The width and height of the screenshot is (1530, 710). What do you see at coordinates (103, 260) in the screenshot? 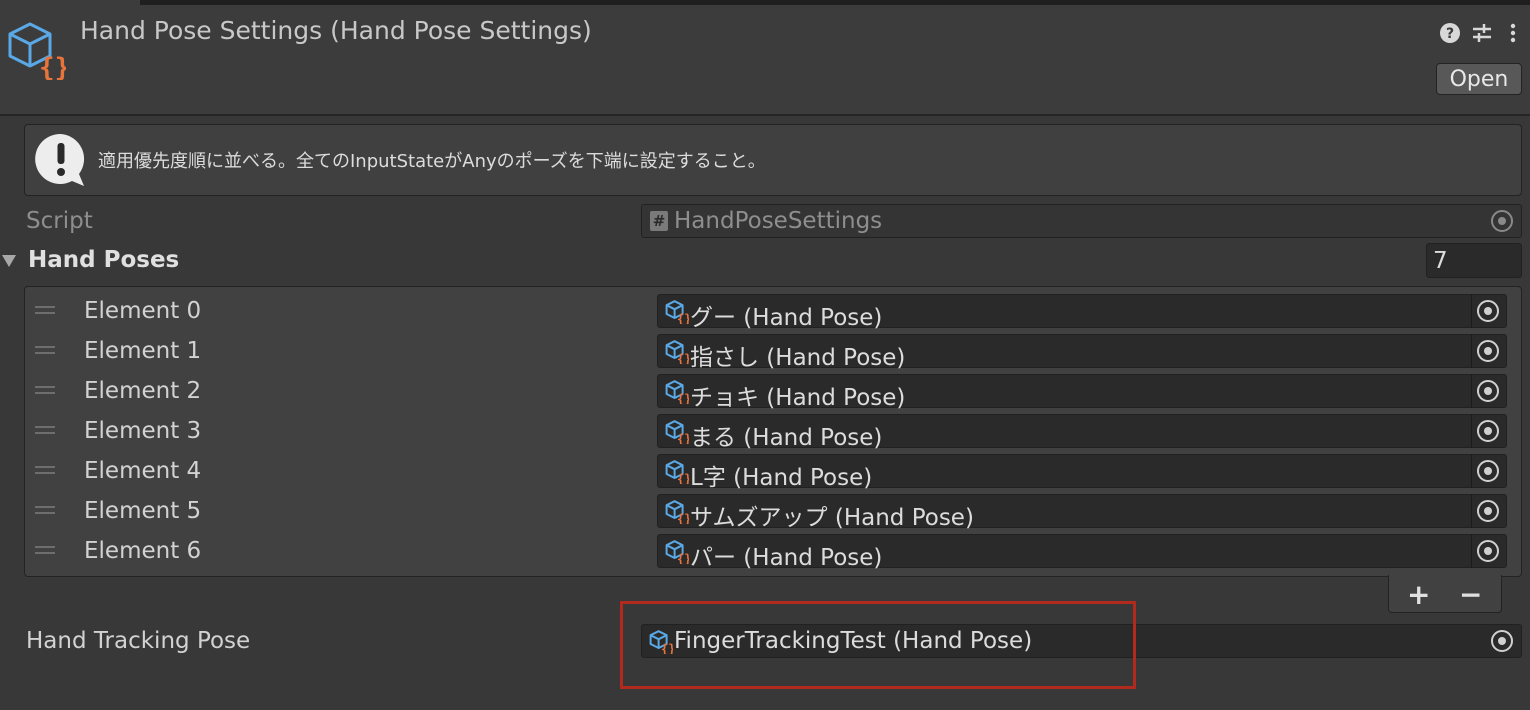
I see `hand-poses-label: Hand Poses` at bounding box center [103, 260].